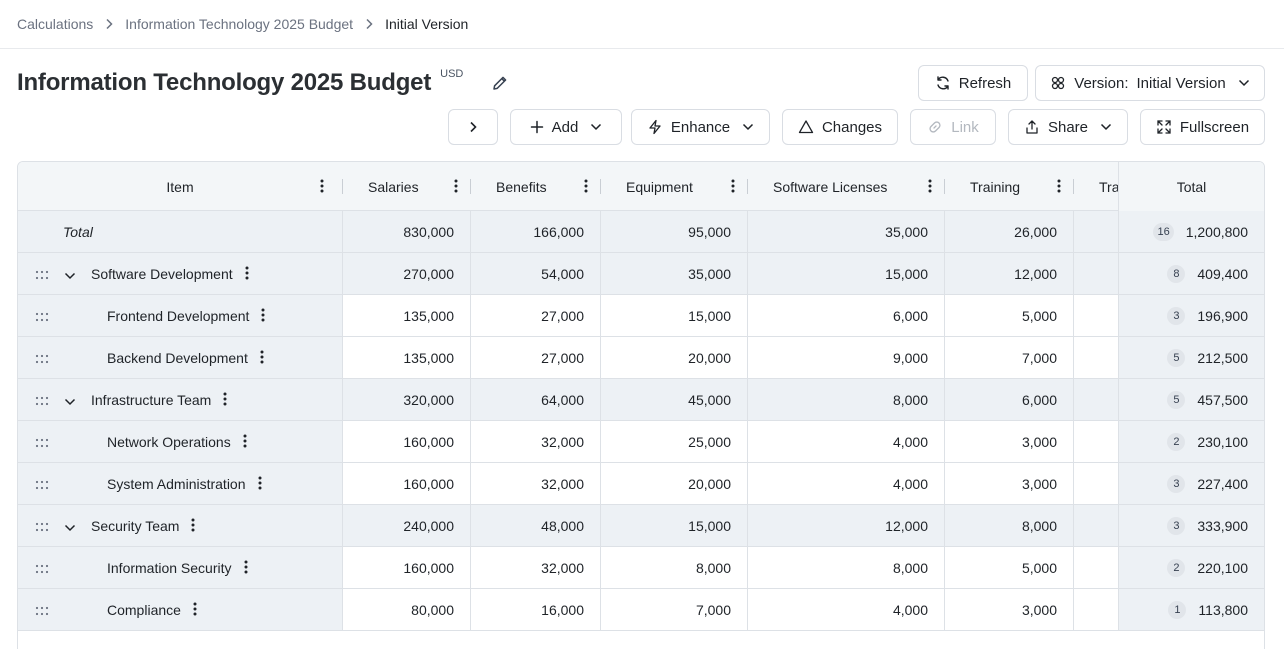  I want to click on column-header-item: Item, so click(180, 186).